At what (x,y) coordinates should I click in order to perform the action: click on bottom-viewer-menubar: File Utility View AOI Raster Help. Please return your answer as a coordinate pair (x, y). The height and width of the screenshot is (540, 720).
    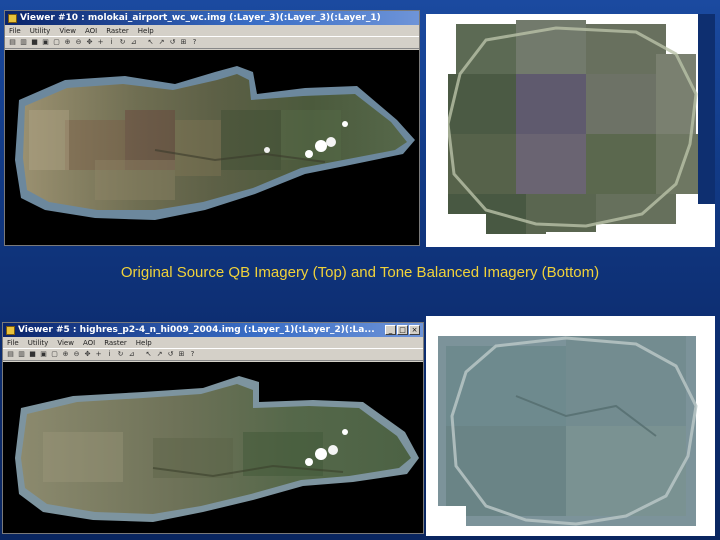
    Looking at the image, I should click on (213, 342).